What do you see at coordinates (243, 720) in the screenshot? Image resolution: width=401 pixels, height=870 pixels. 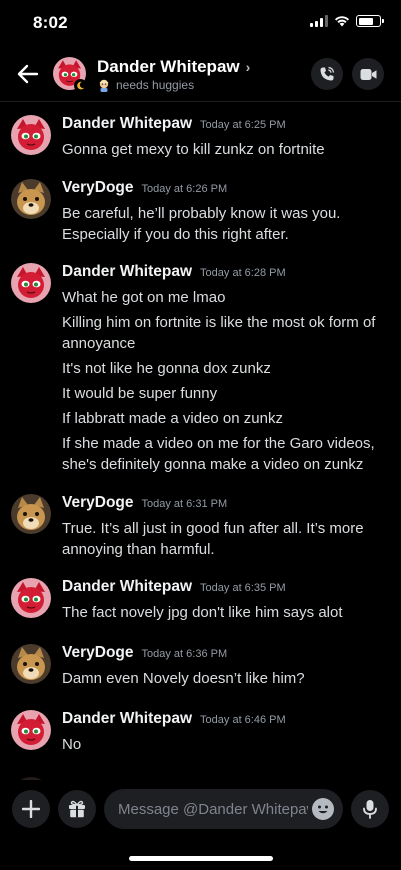 I see `message-timestamp: Today at 6:46 PM` at bounding box center [243, 720].